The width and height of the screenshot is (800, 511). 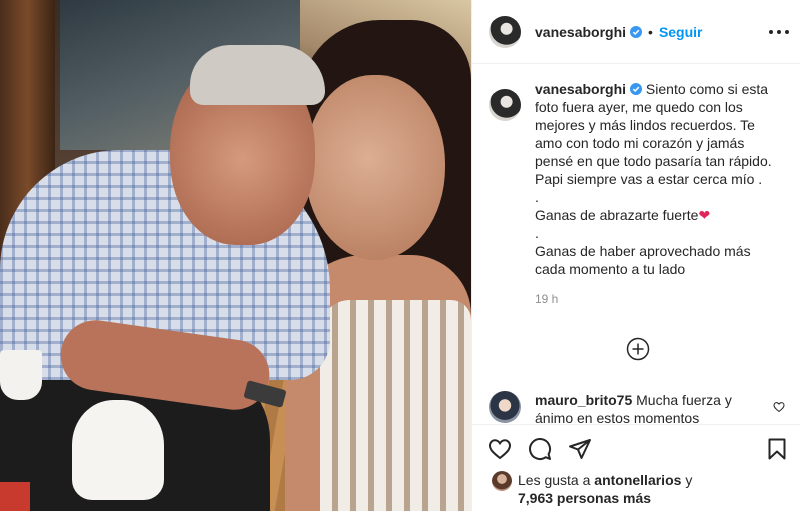 I want to click on commenter-username: mauro_brito75, so click(x=583, y=400).